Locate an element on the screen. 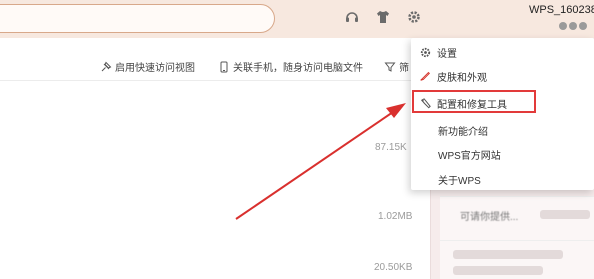 The width and height of the screenshot is (594, 279). filter-icon is located at coordinates (390, 67).